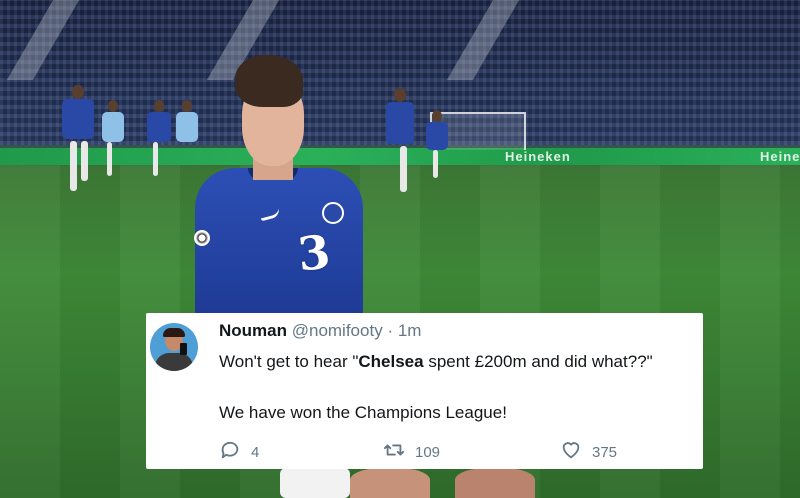  What do you see at coordinates (410, 330) in the screenshot?
I see `tweet-timestamp: 1m` at bounding box center [410, 330].